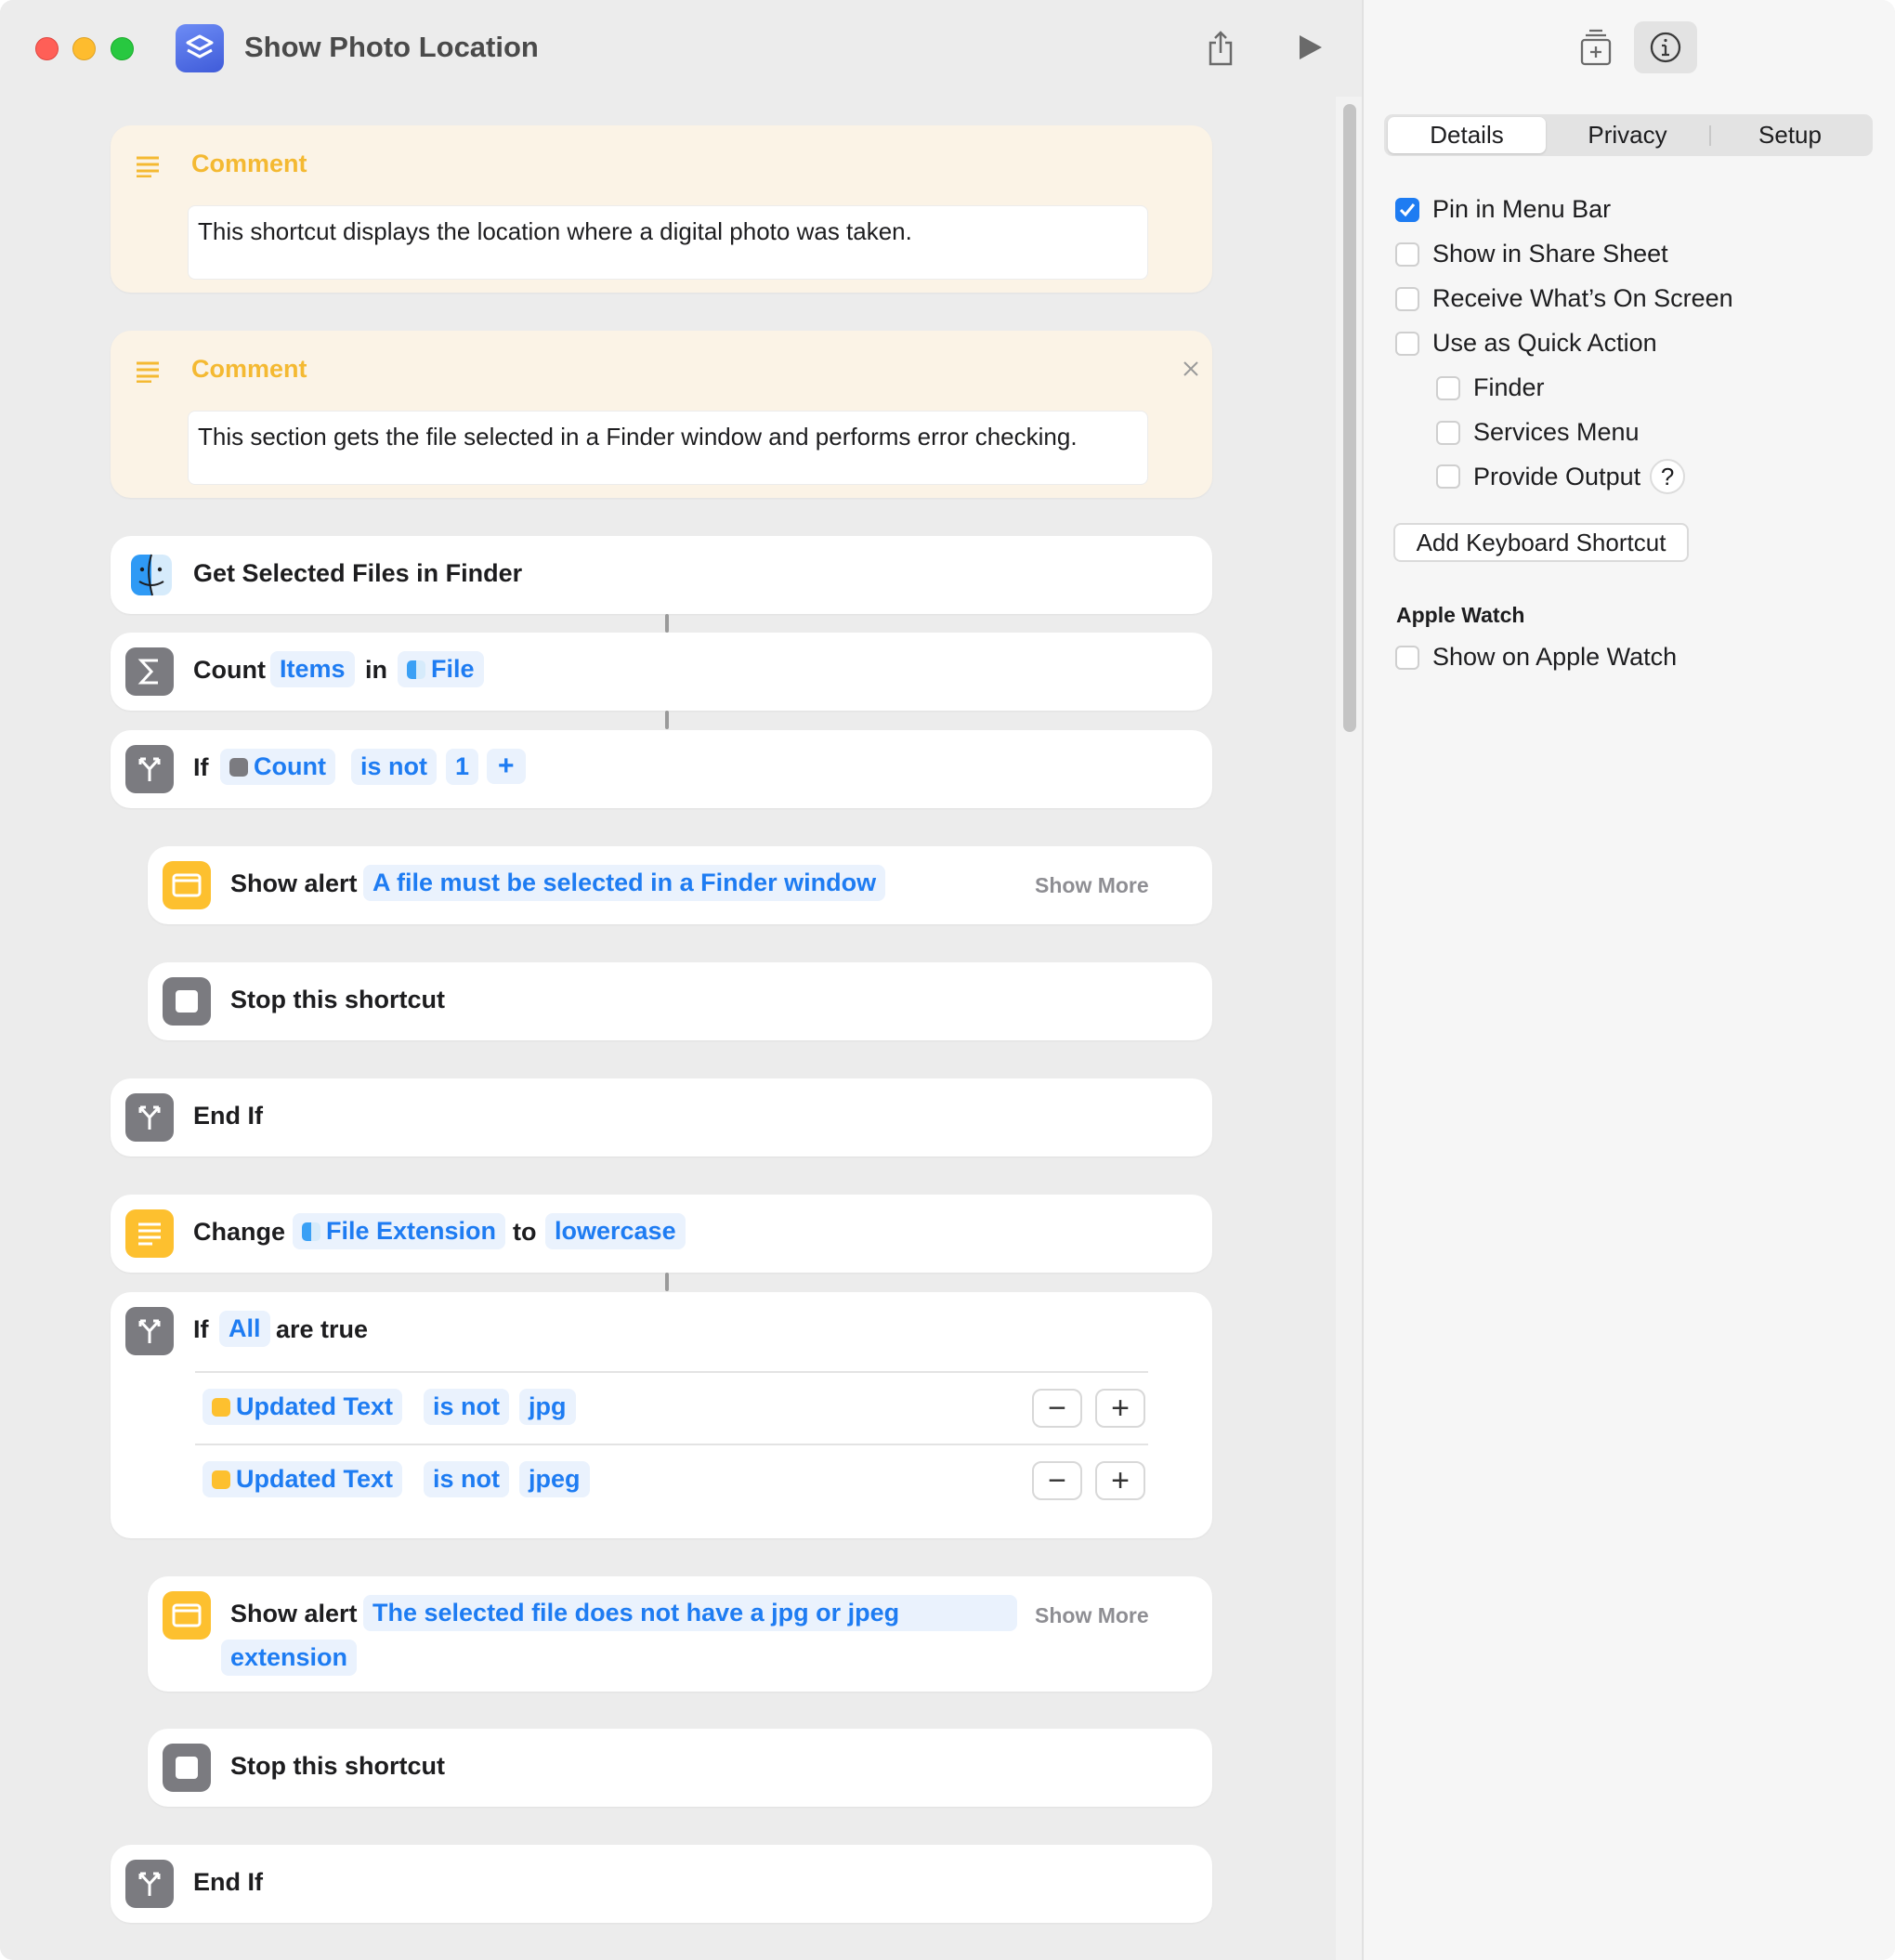 The width and height of the screenshot is (1895, 1960). I want to click on count-action: Count Items in File, so click(661, 672).